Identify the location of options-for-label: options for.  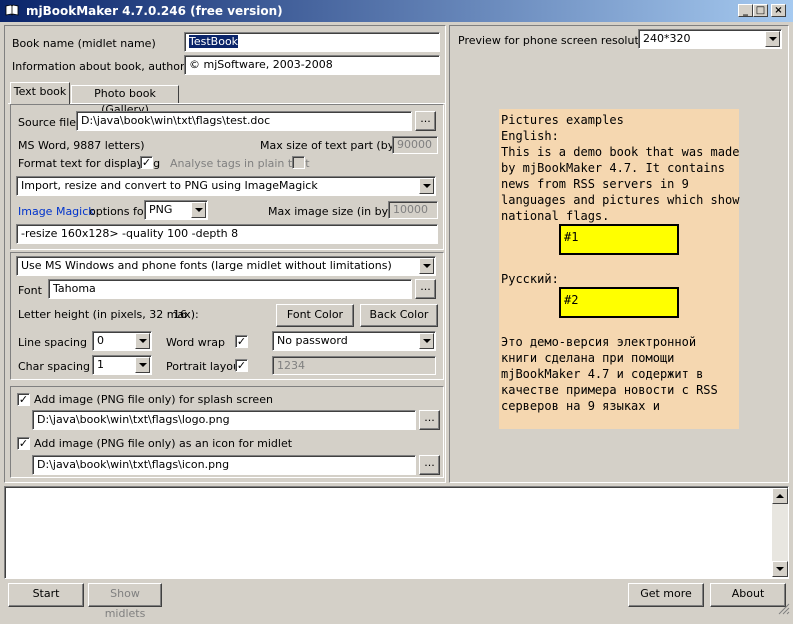
(119, 211).